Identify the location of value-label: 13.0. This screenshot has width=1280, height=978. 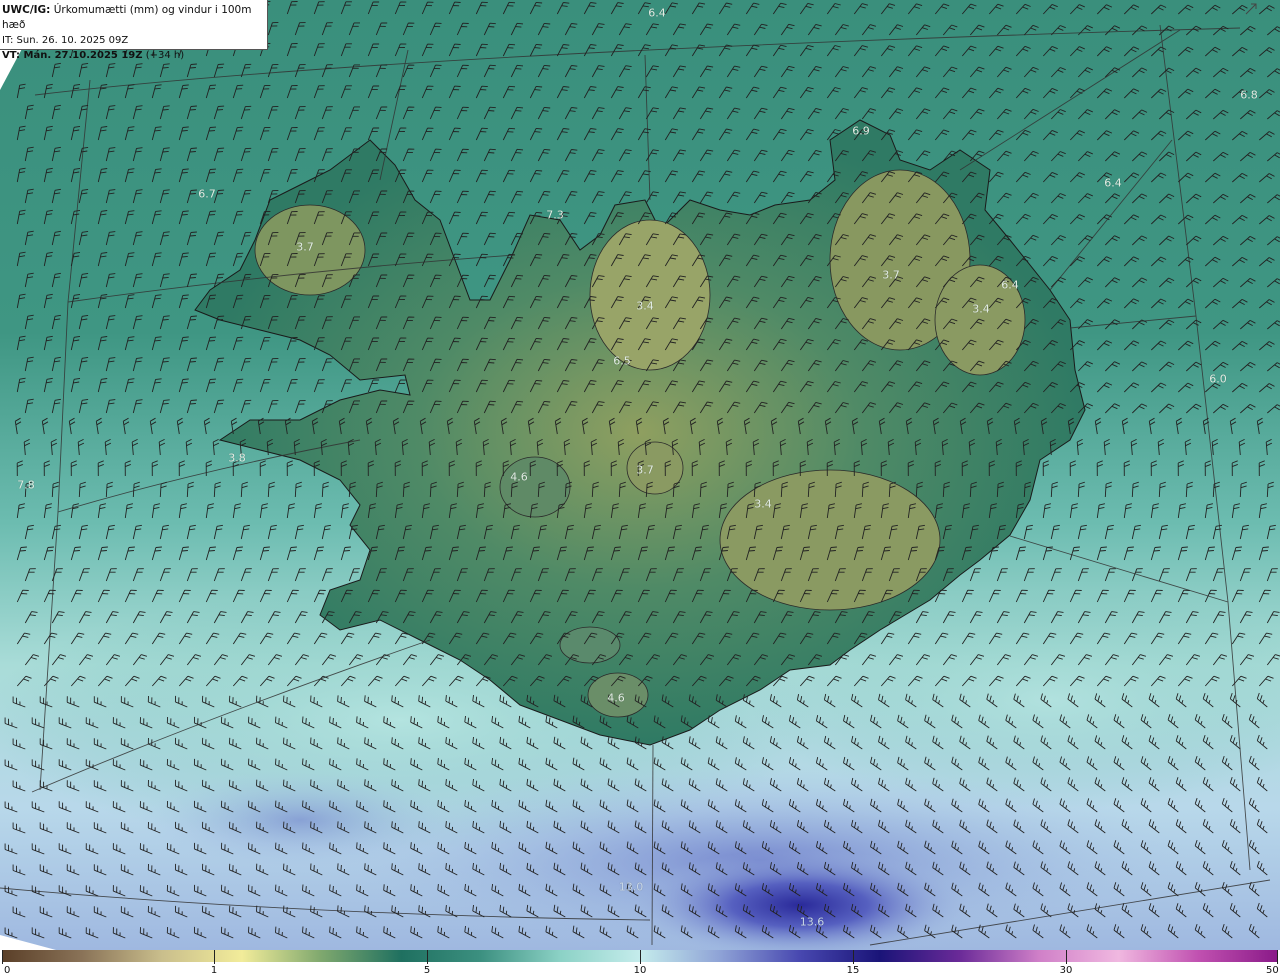
(631, 887).